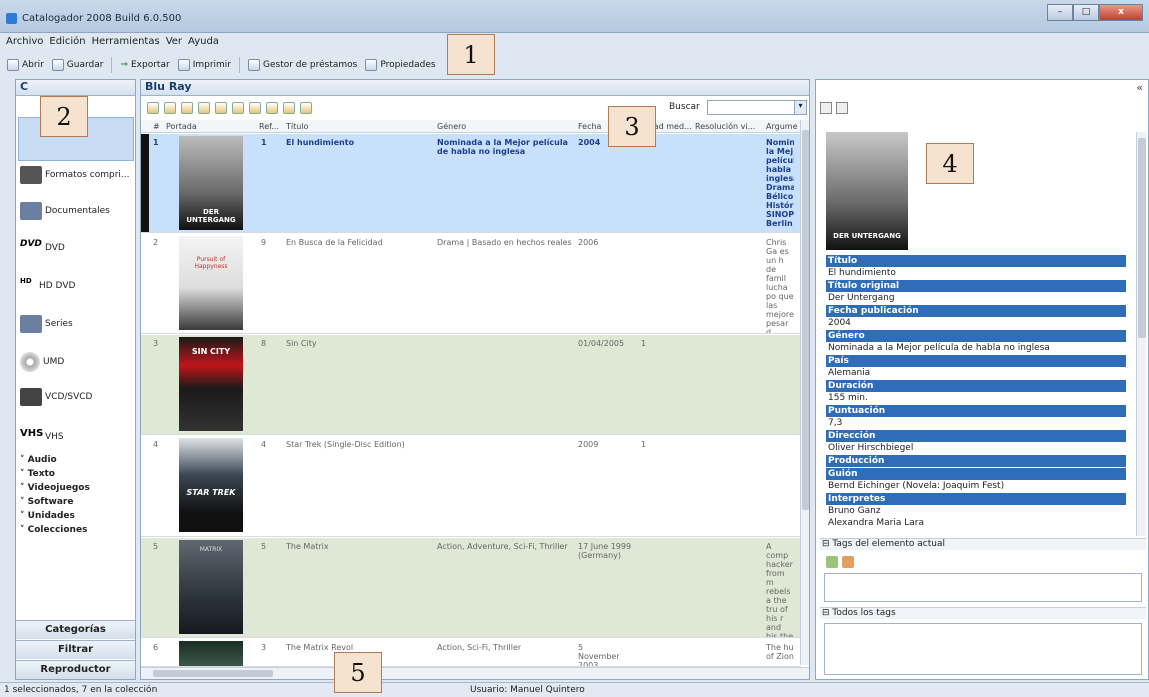 Image resolution: width=1149 pixels, height=697 pixels. I want to click on current-row-marker, so click(145, 183).